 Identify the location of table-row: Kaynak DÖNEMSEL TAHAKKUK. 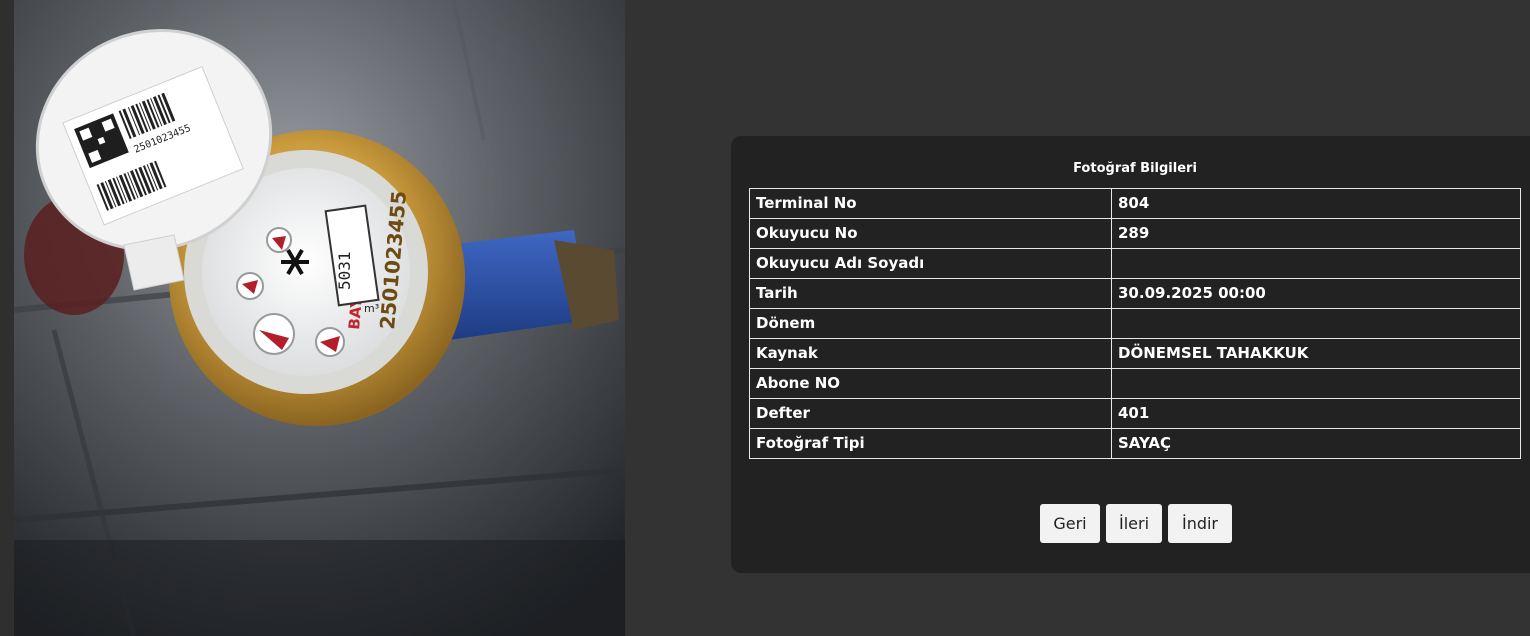
(1135, 353).